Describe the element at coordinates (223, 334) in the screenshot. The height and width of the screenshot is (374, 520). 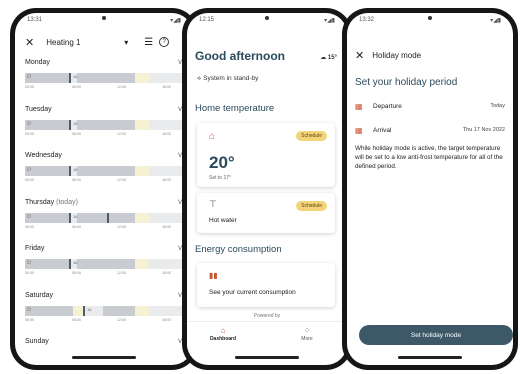
I see `nav-dashboard: ⌂ Dashboard` at that location.